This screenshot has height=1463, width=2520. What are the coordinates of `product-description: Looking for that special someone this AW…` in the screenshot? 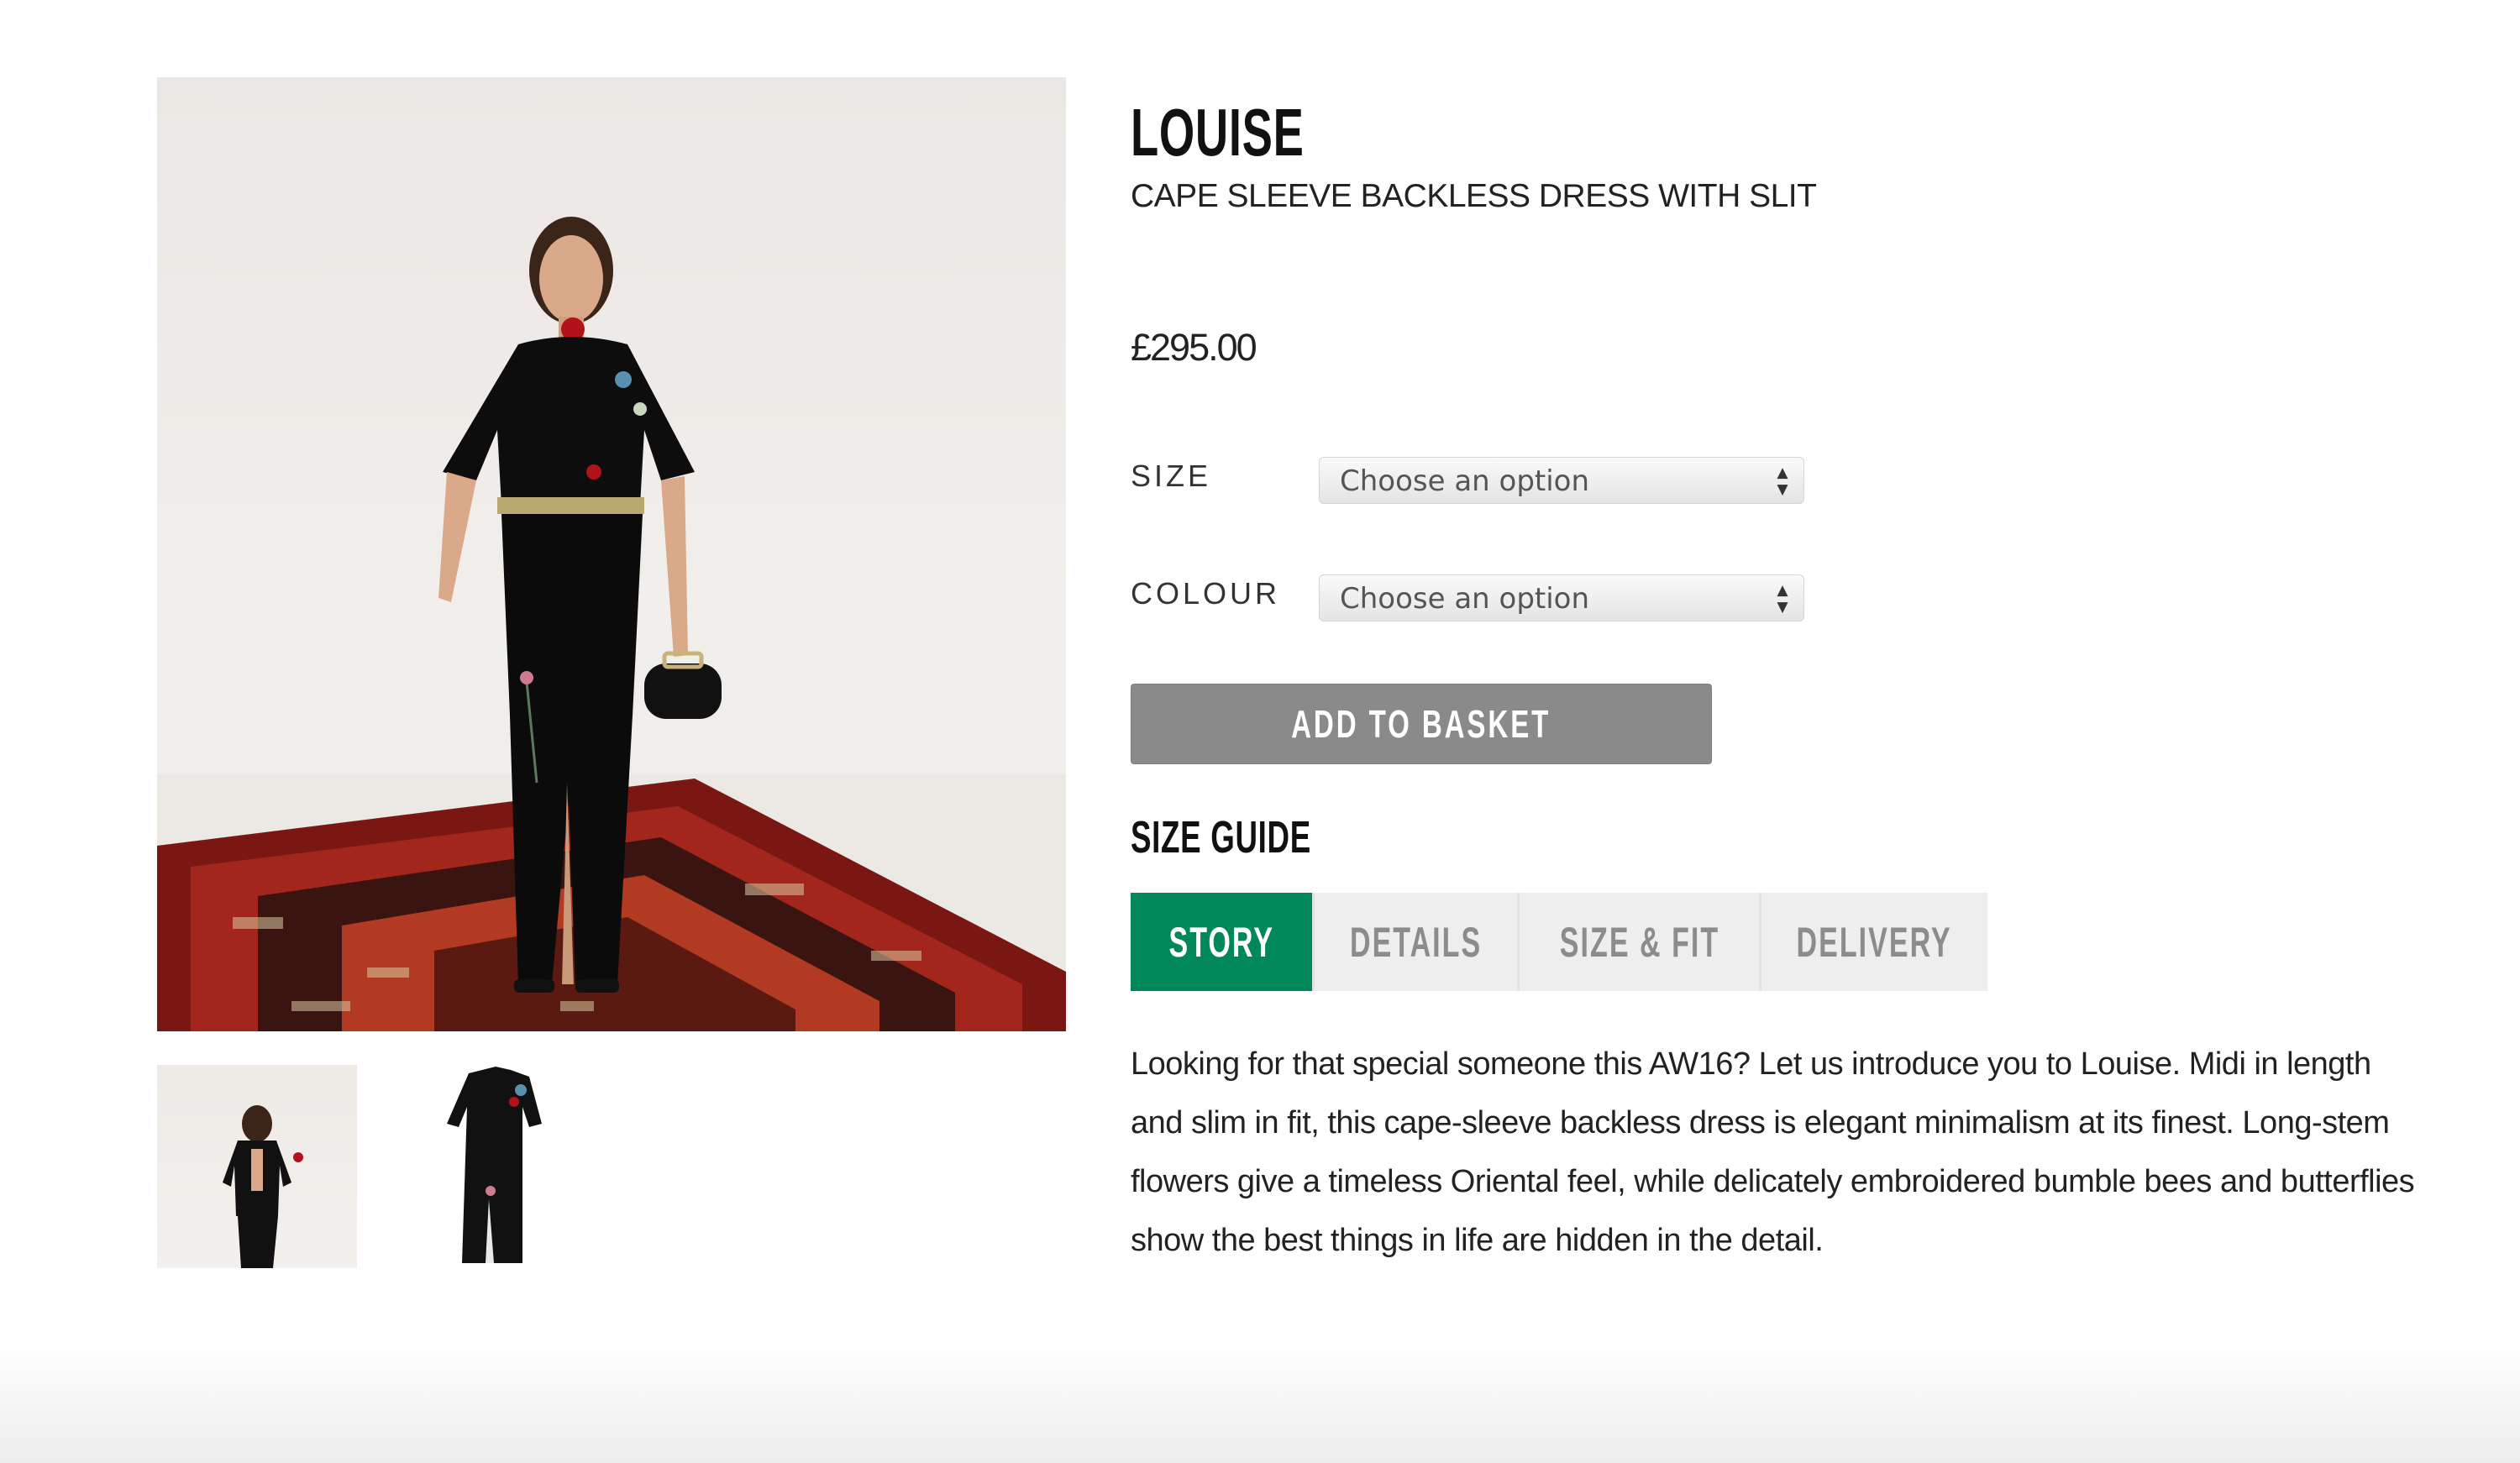 It's located at (1773, 1152).